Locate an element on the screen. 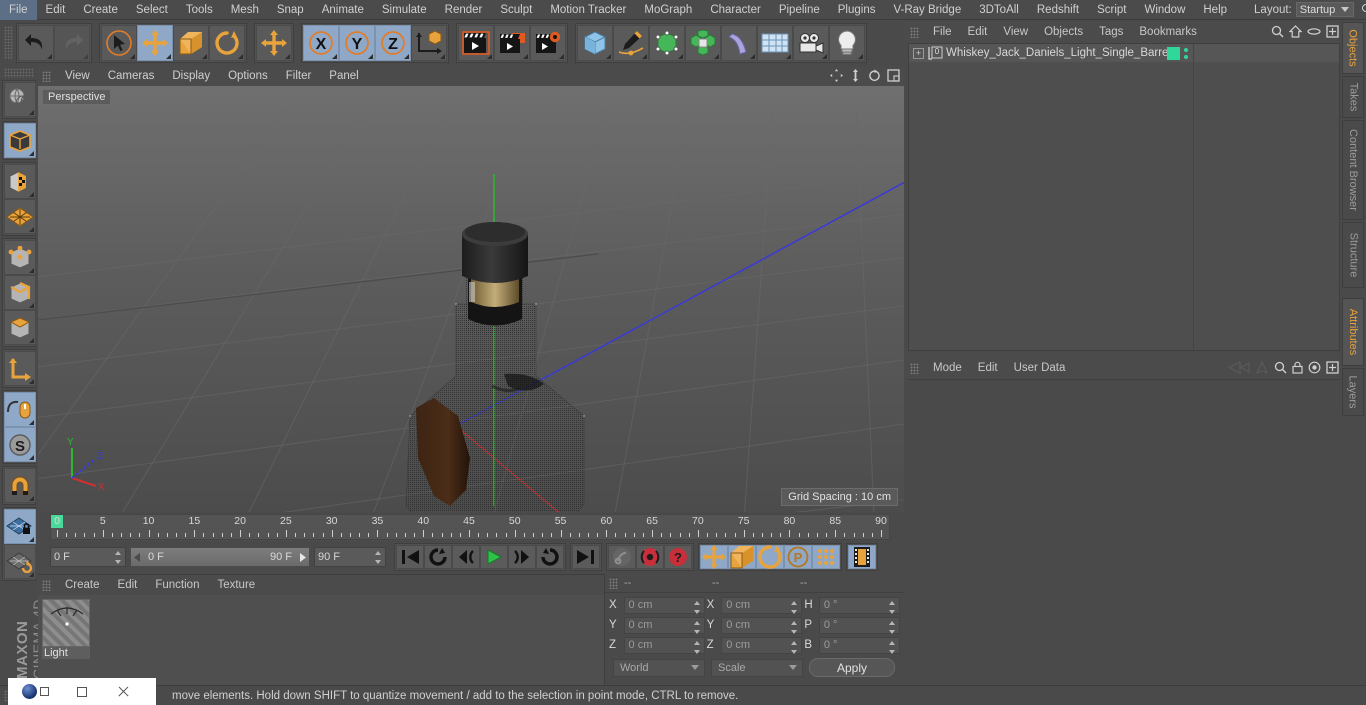  side-tab-content-browser: Content Browser is located at coordinates (1353, 170).